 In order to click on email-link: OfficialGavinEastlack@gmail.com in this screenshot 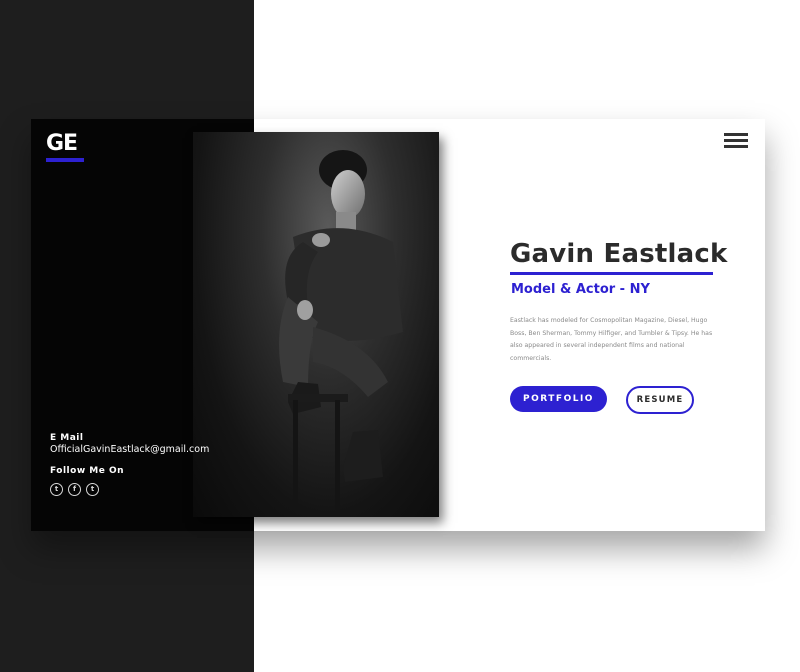, I will do `click(129, 449)`.